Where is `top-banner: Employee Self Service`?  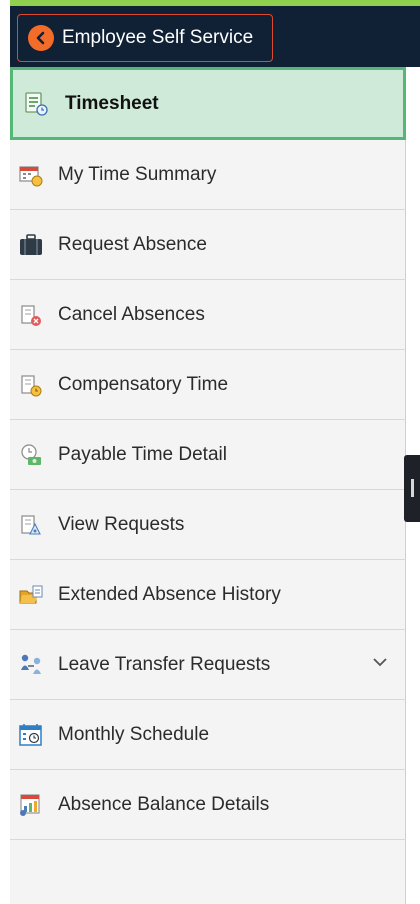
top-banner: Employee Self Service is located at coordinates (215, 33).